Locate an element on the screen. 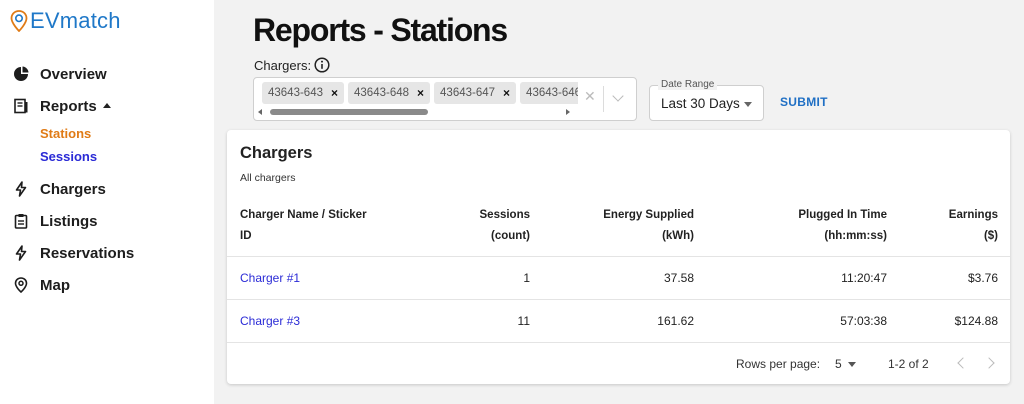 The image size is (1024, 404). charger-link: Charger #3 is located at coordinates (270, 321).